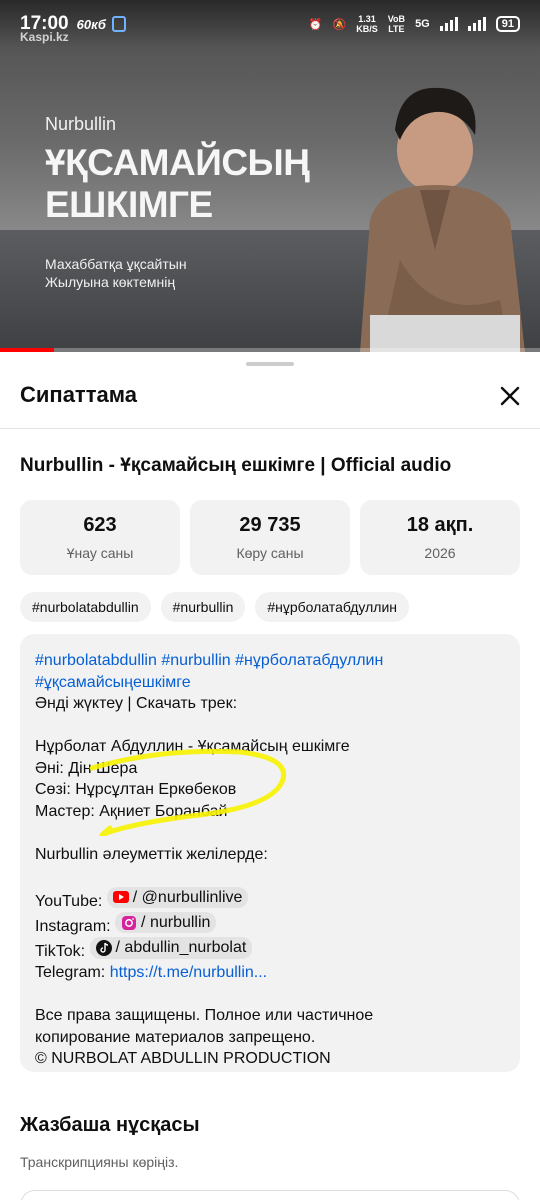 Image resolution: width=540 pixels, height=1200 pixels. What do you see at coordinates (367, 24) in the screenshot?
I see `net-speed: 1.31 KB/S` at bounding box center [367, 24].